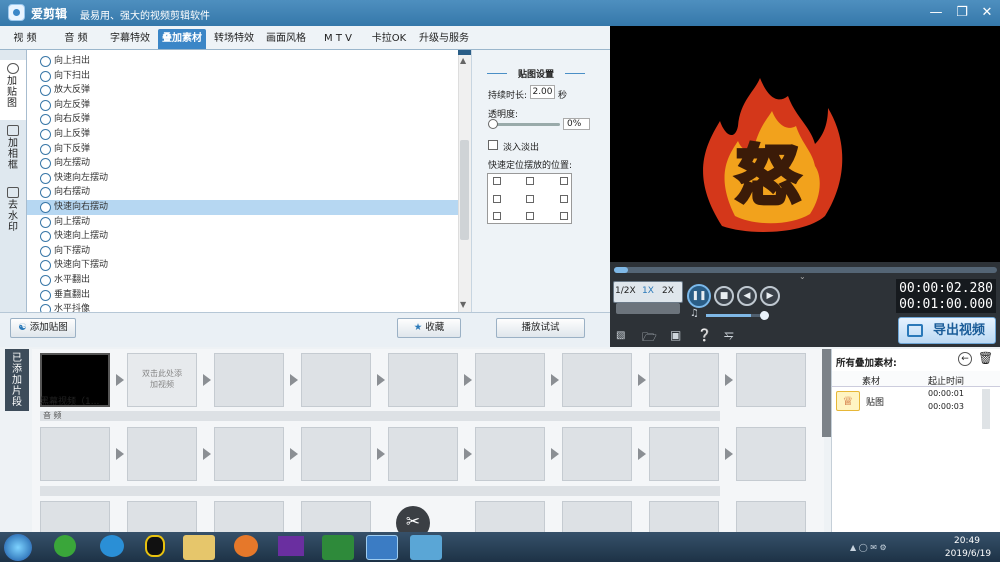  I want to click on added-clips-tab: 已添加片段, so click(17, 380).